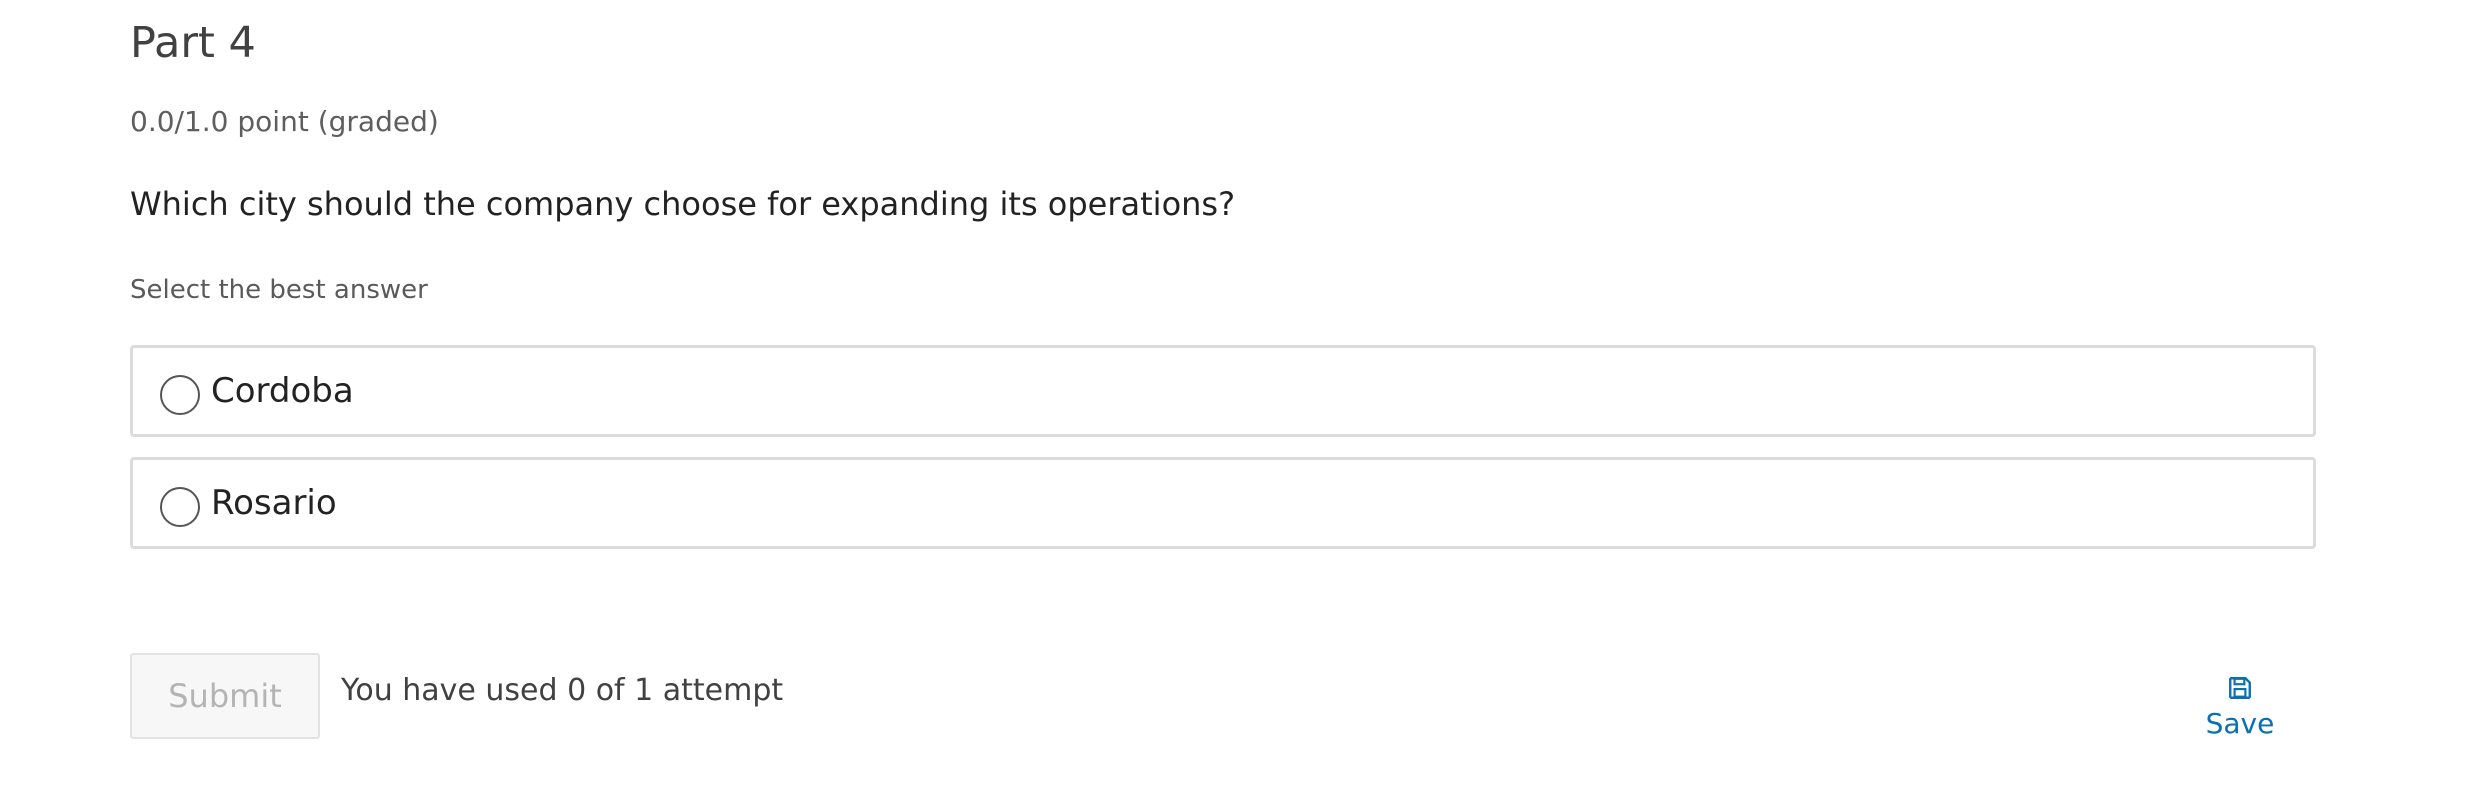  Describe the element at coordinates (274, 503) in the screenshot. I see `choice-label: Rosario` at that location.